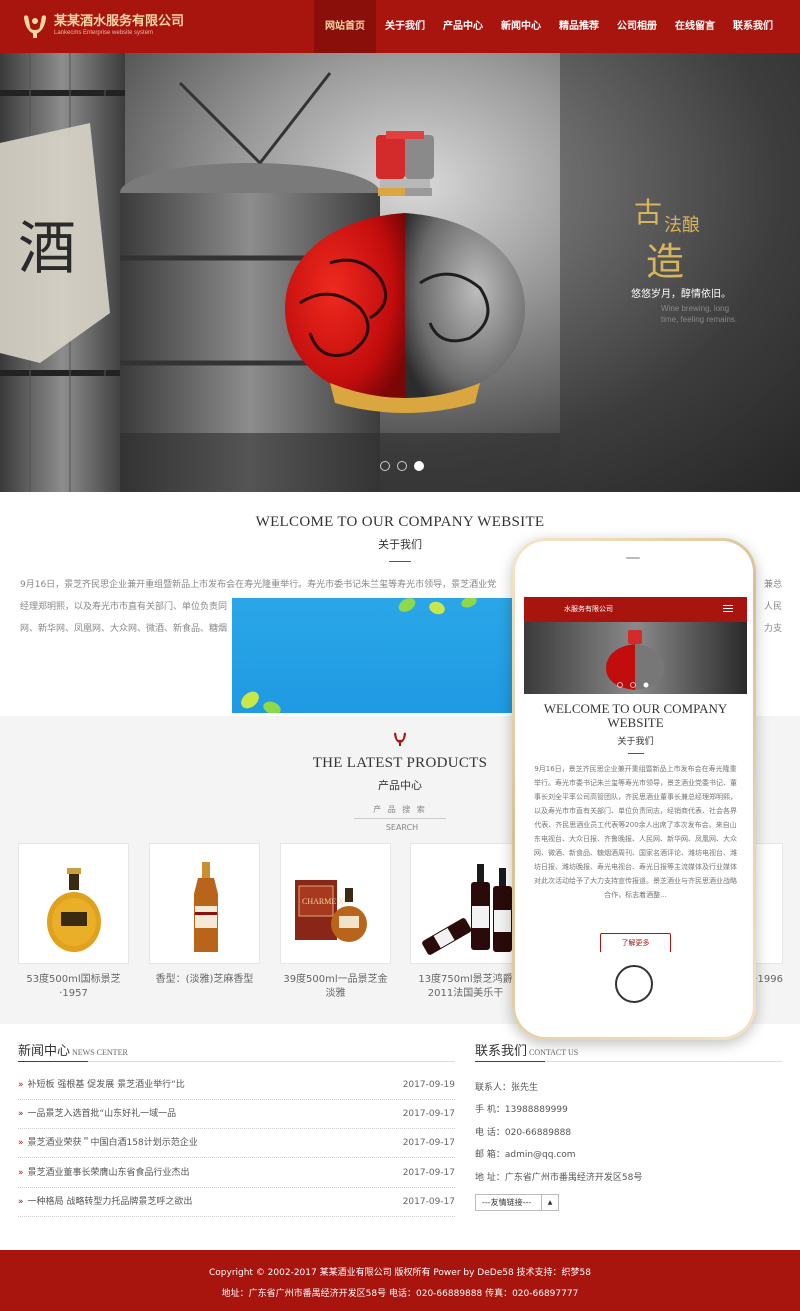 The image size is (800, 1311). What do you see at coordinates (428, 1114) in the screenshot?
I see `news-date-2: 2017-09-17` at bounding box center [428, 1114].